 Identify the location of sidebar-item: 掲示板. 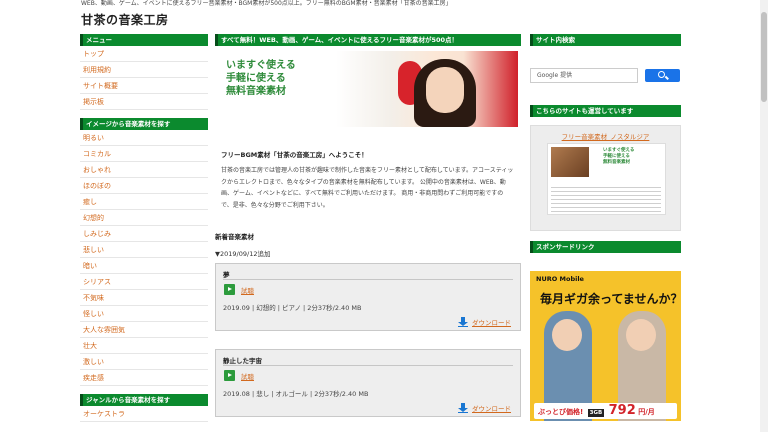
(144, 102).